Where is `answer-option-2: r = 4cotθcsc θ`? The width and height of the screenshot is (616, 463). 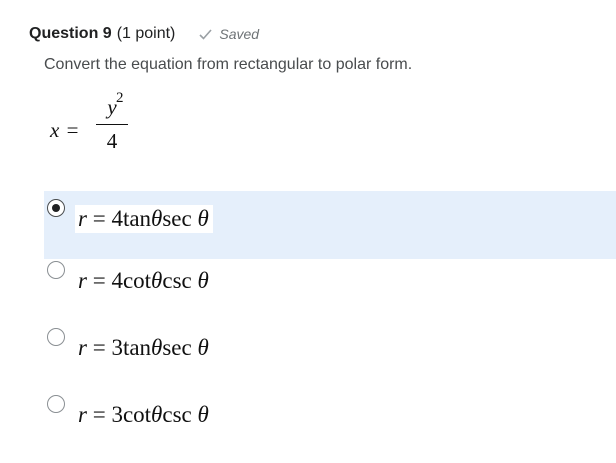 answer-option-2: r = 4cotθcsc θ is located at coordinates (330, 287).